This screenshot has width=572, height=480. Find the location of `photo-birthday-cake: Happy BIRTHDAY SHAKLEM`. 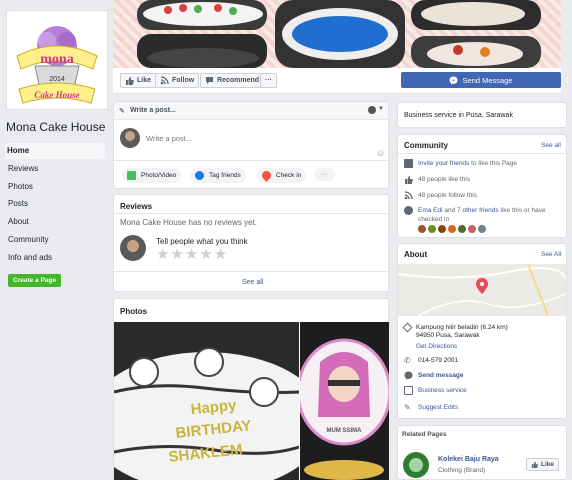

photo-birthday-cake: Happy BIRTHDAY SHAKLEM is located at coordinates (206, 401).